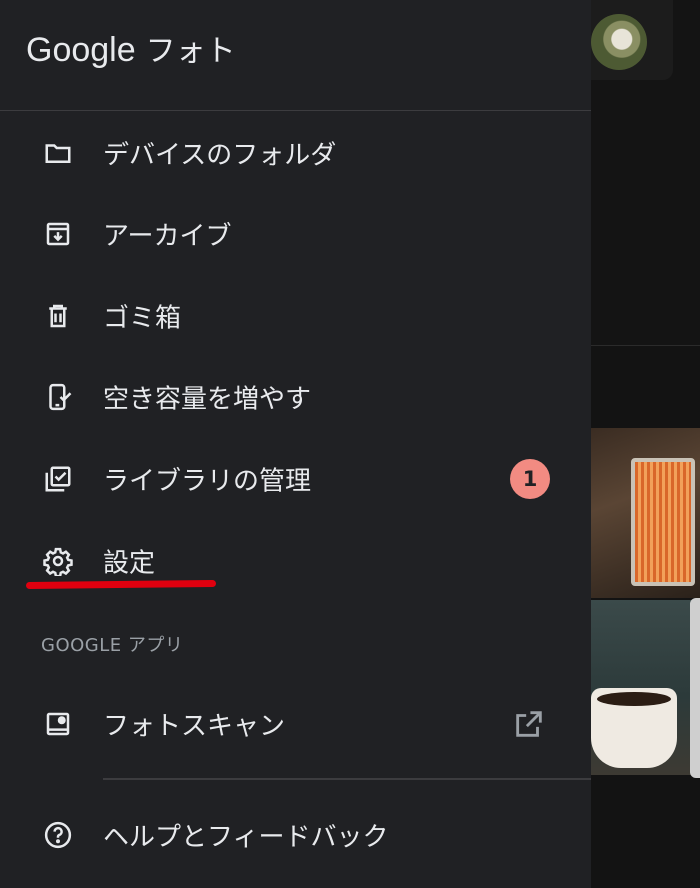 Image resolution: width=700 pixels, height=888 pixels. Describe the element at coordinates (58, 724) in the screenshot. I see `photoscan-icon` at that location.